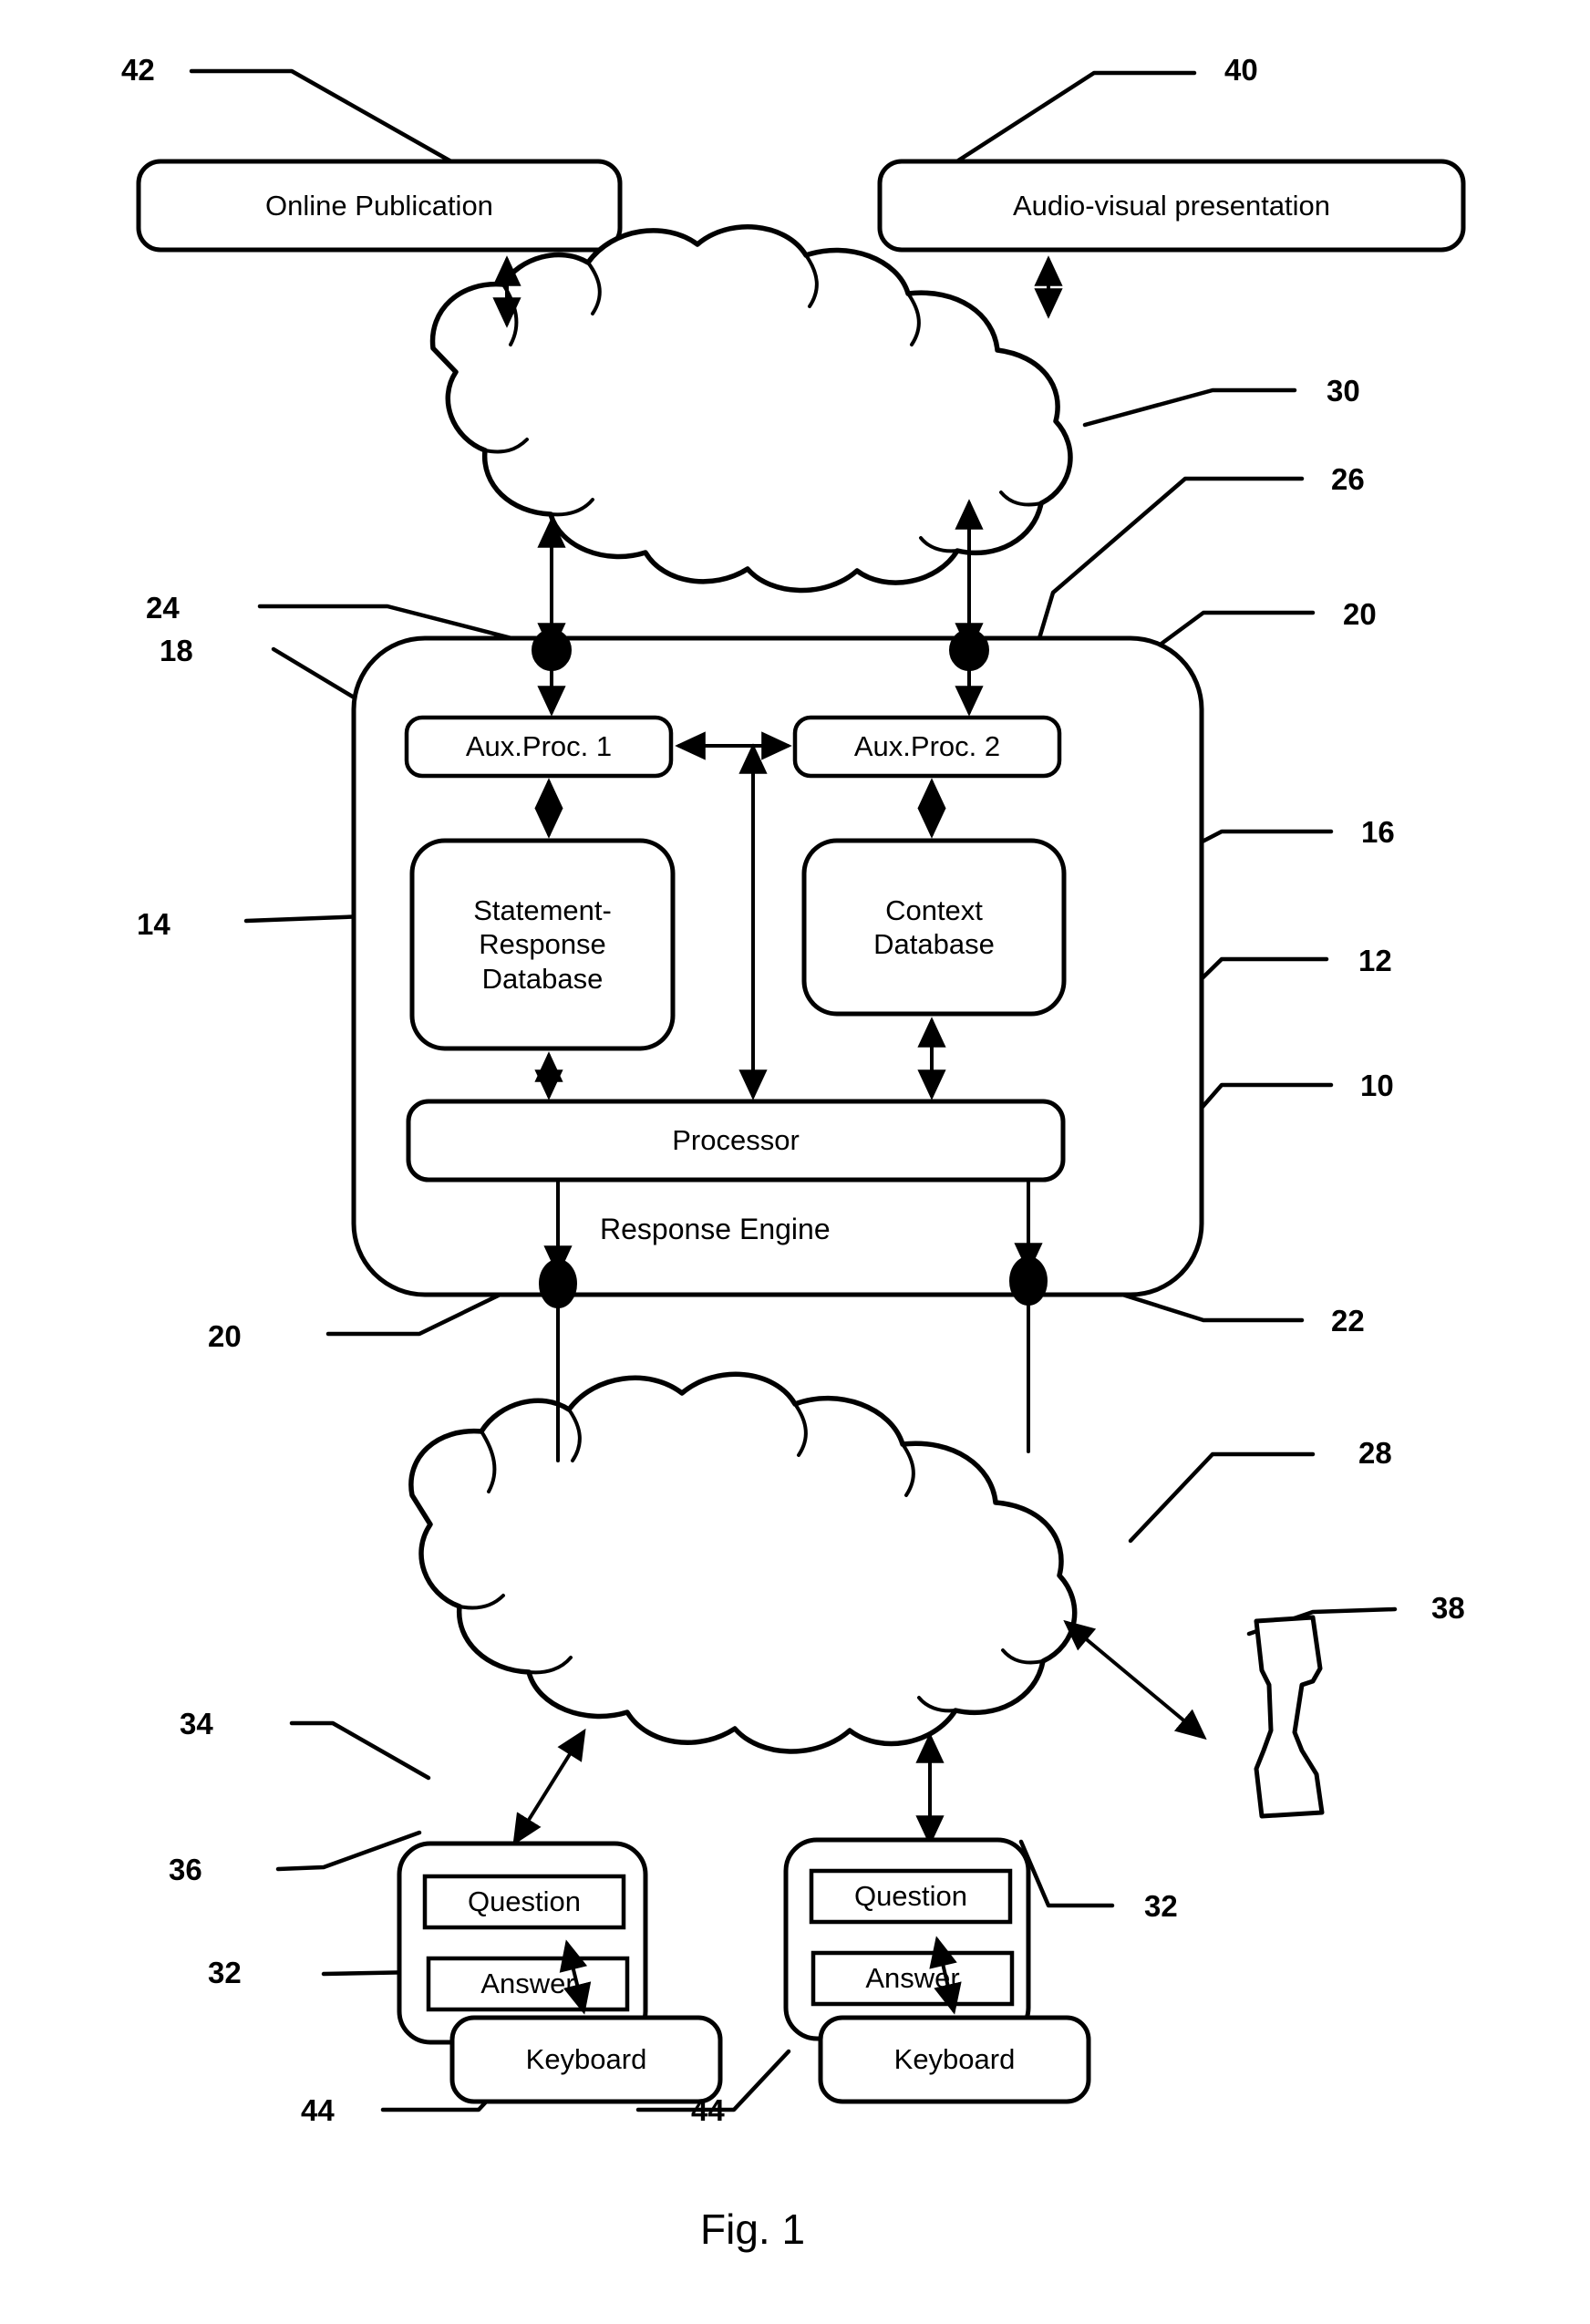  Describe the element at coordinates (379, 206) in the screenshot. I see `online-publication-box` at that location.